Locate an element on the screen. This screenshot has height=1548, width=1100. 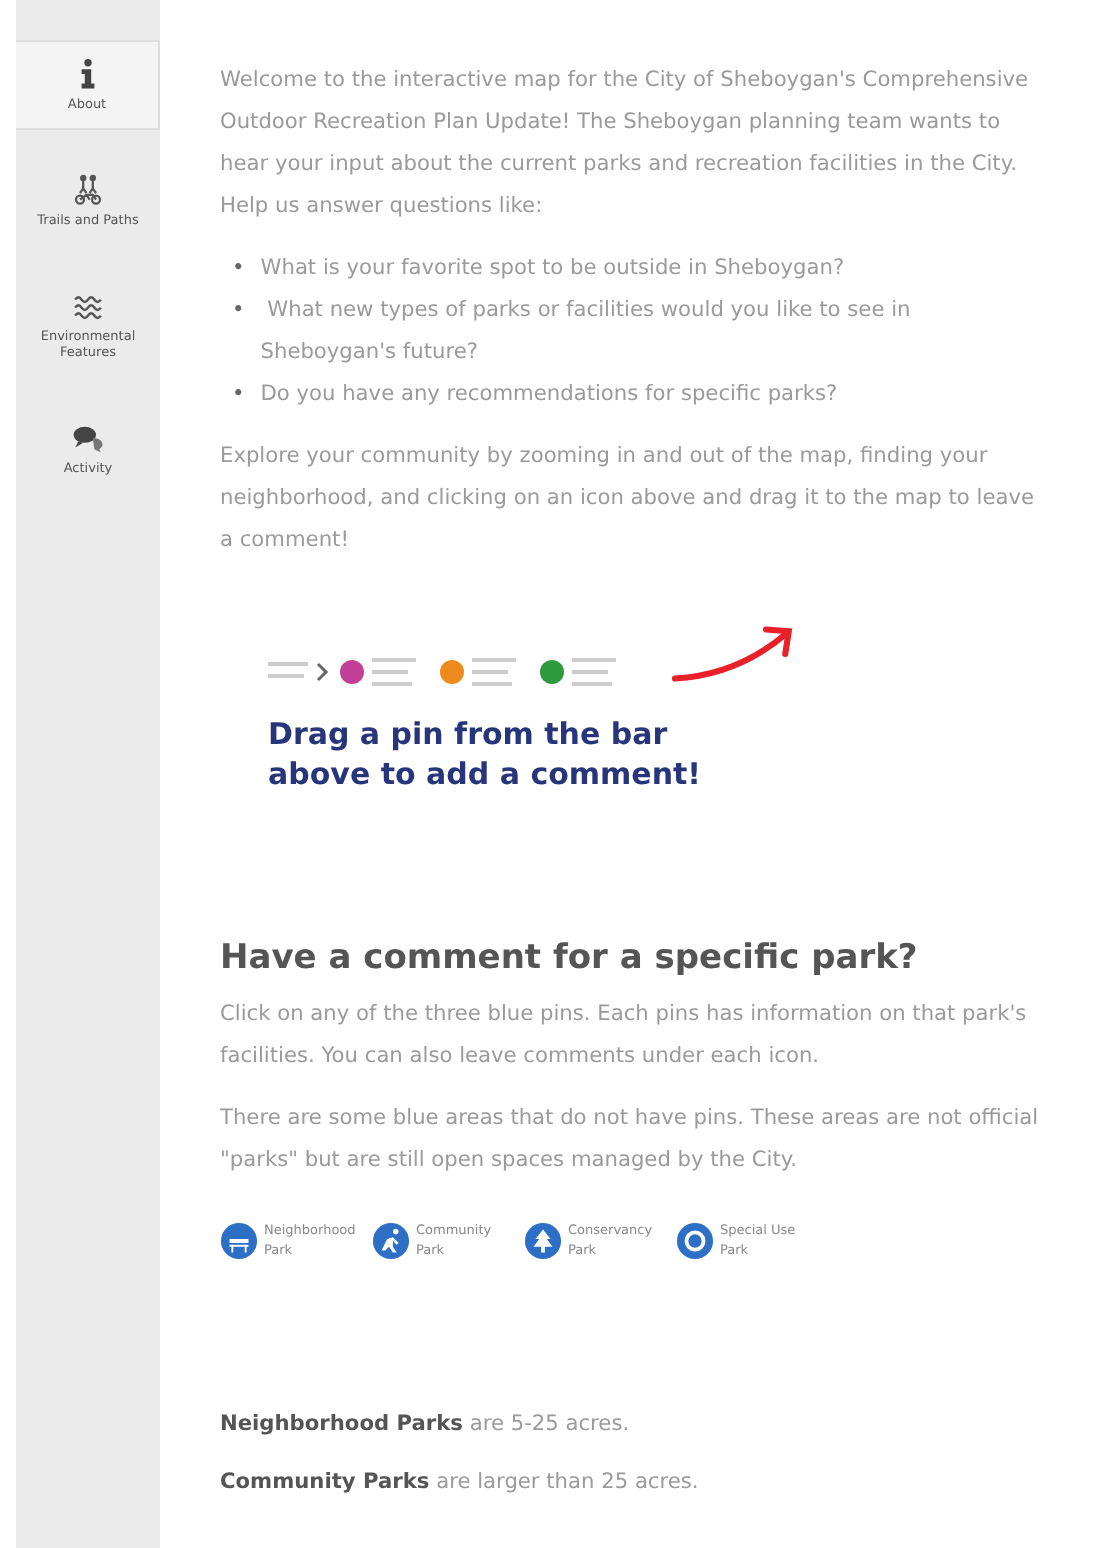
section-heading: Have a comment for a specific park? is located at coordinates (570, 958).